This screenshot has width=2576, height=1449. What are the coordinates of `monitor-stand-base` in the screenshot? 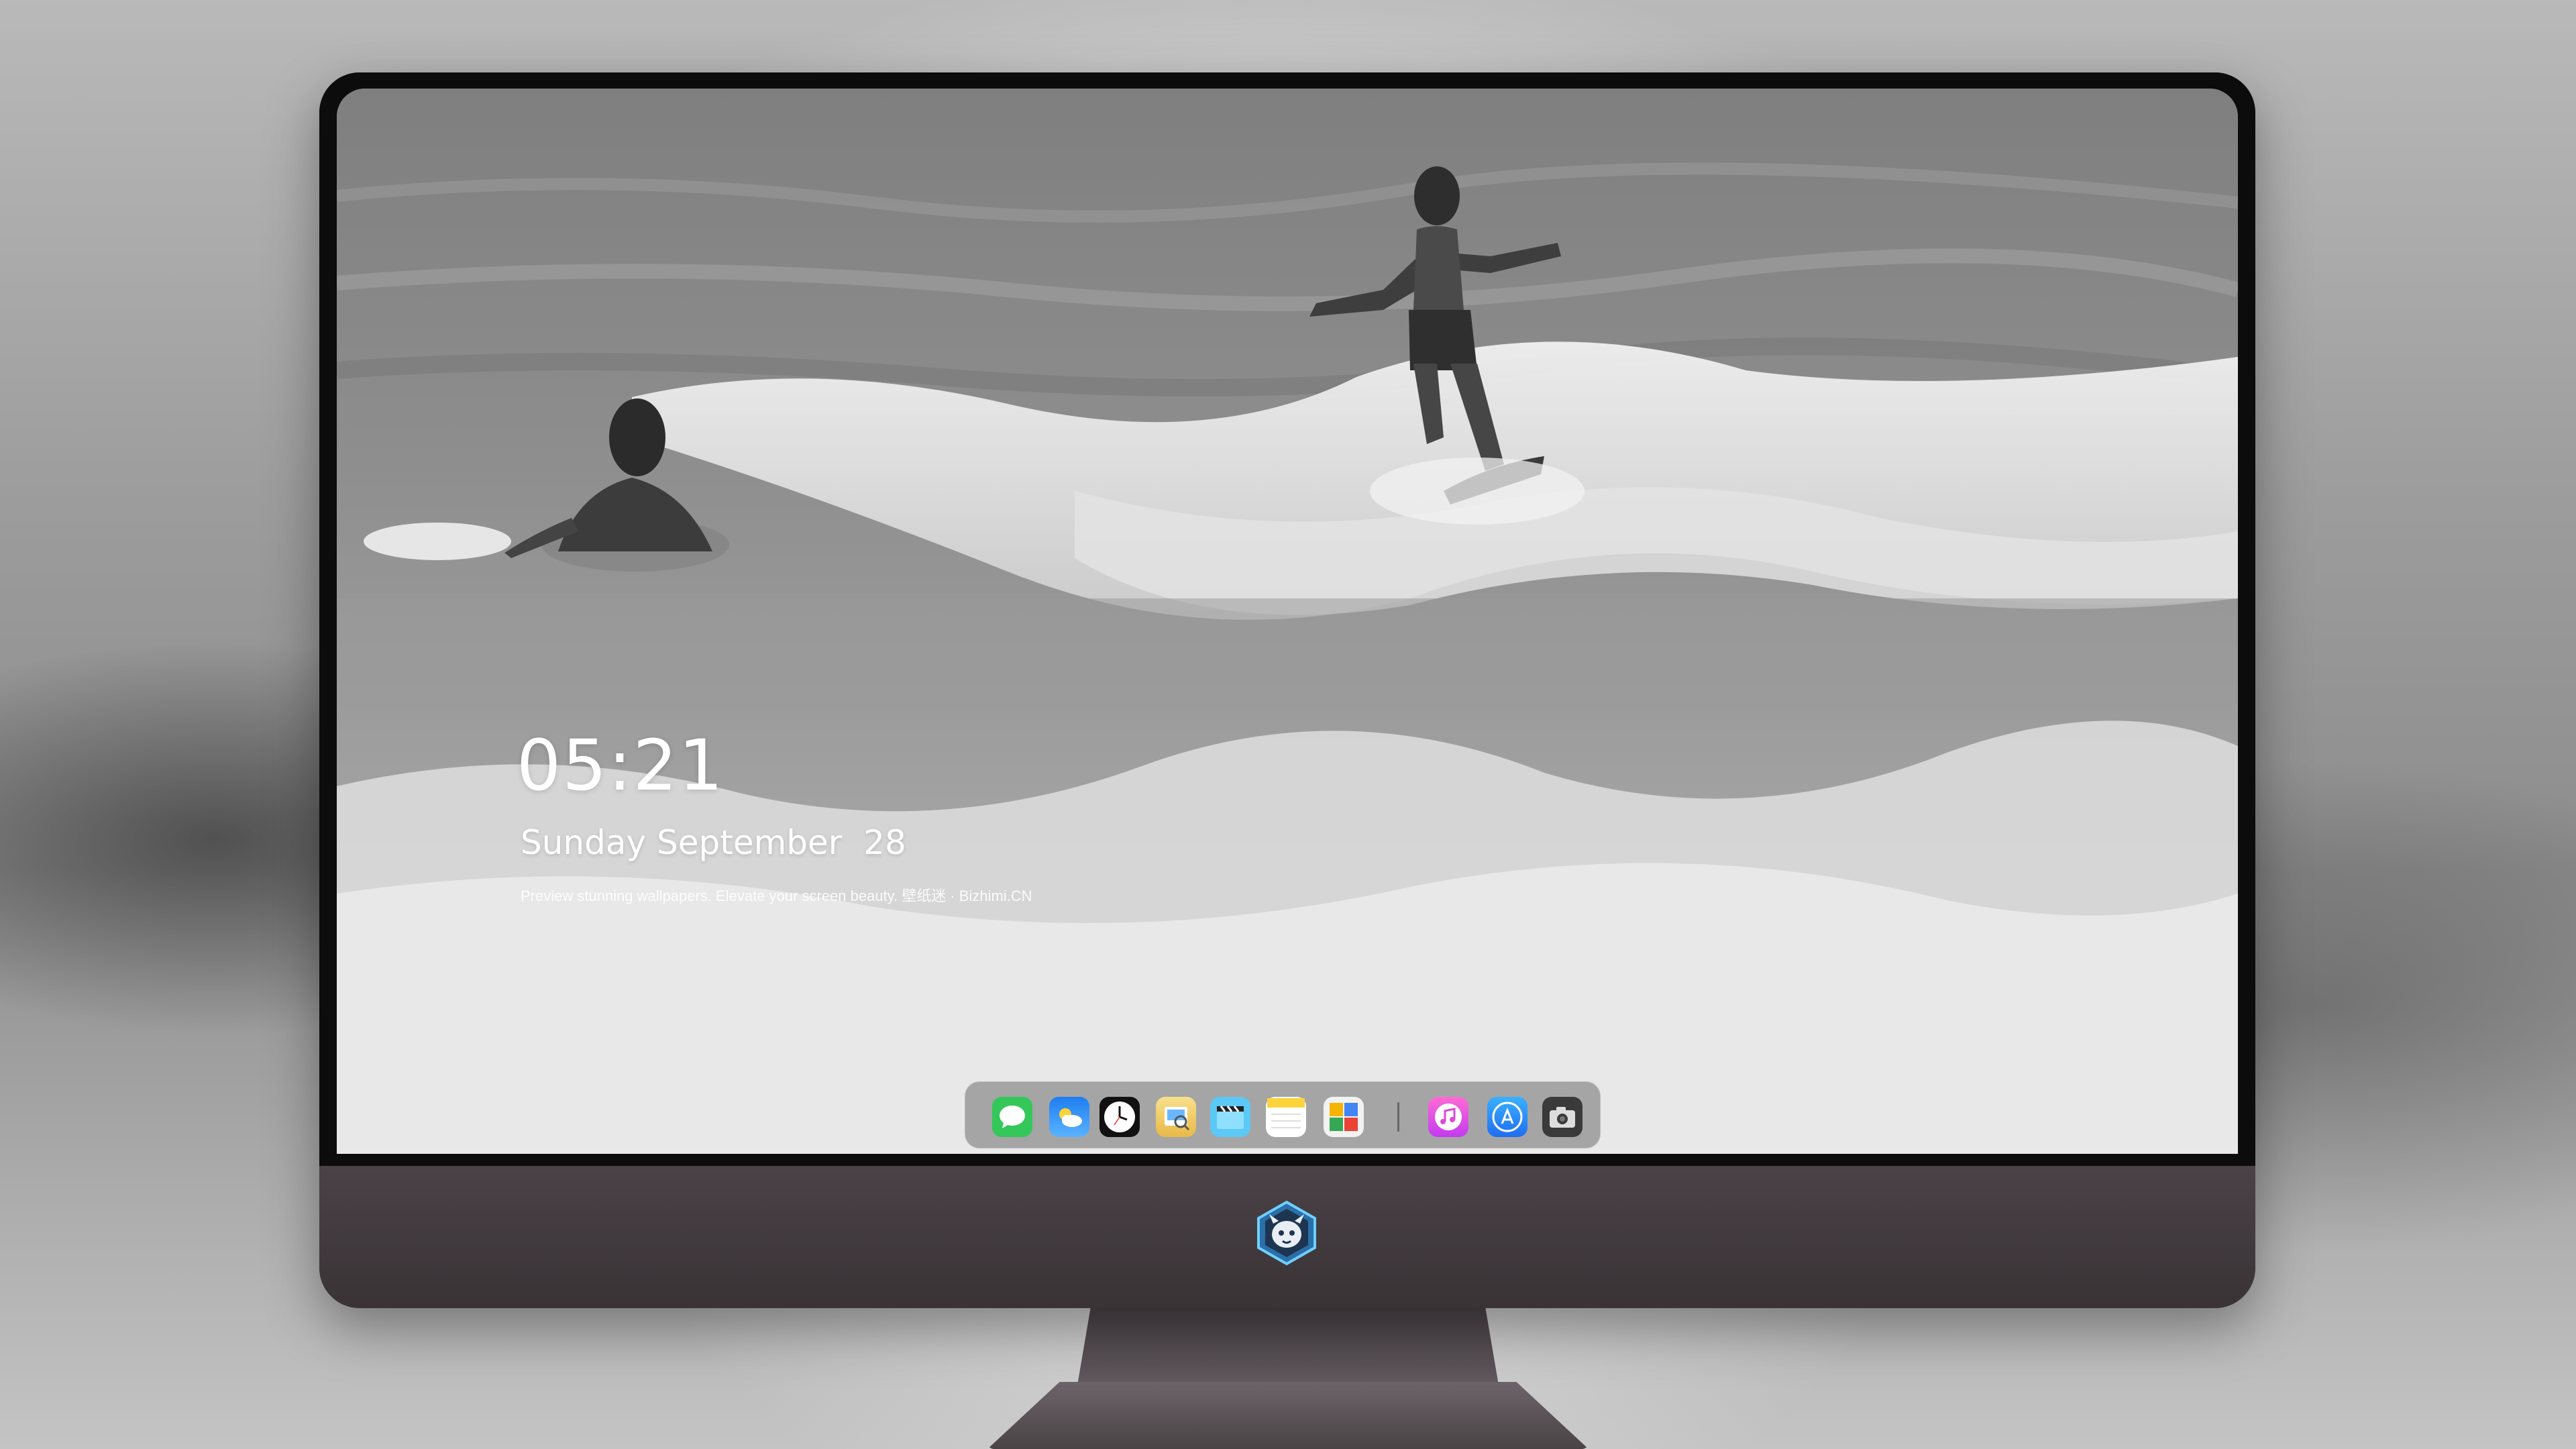 It's located at (1288, 1415).